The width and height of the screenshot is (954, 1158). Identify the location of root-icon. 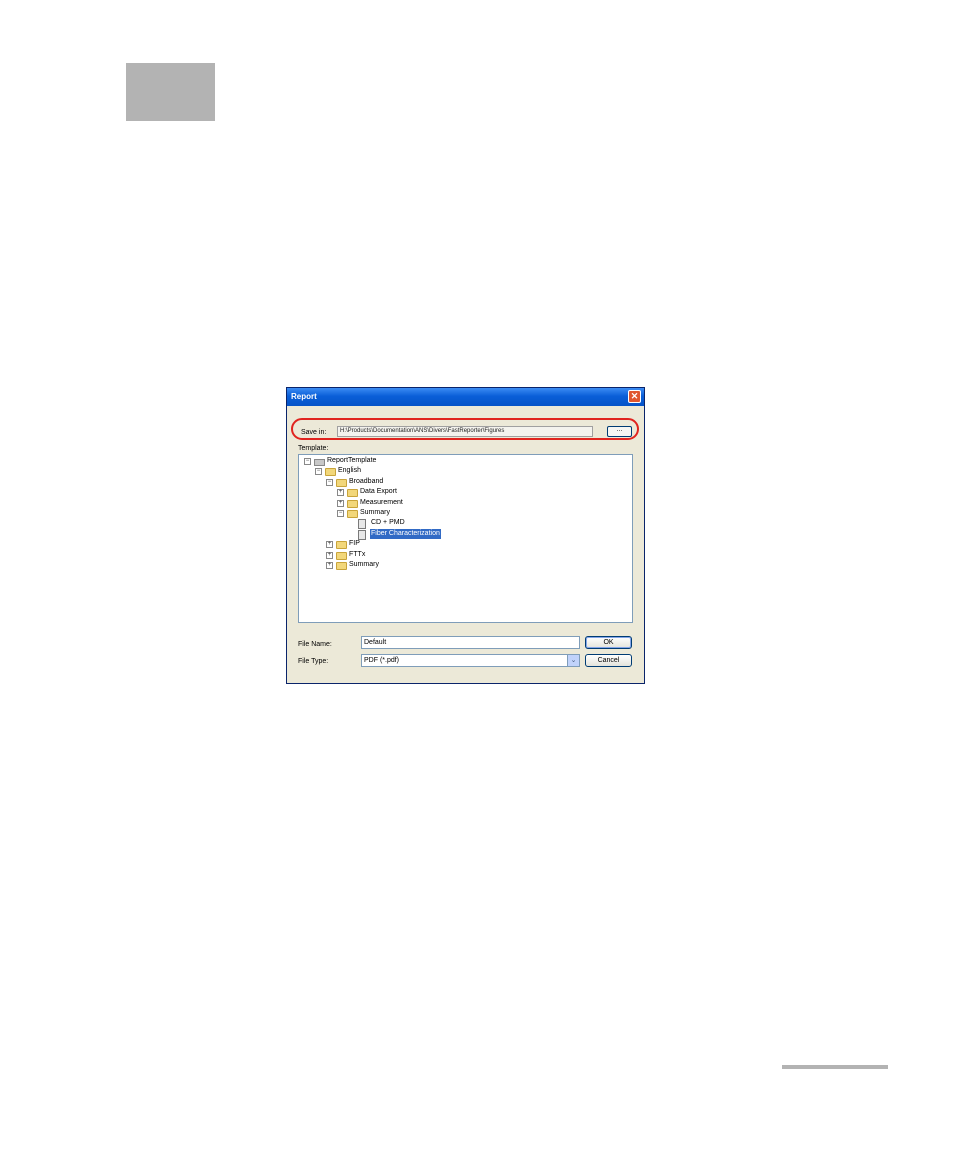
(319, 462).